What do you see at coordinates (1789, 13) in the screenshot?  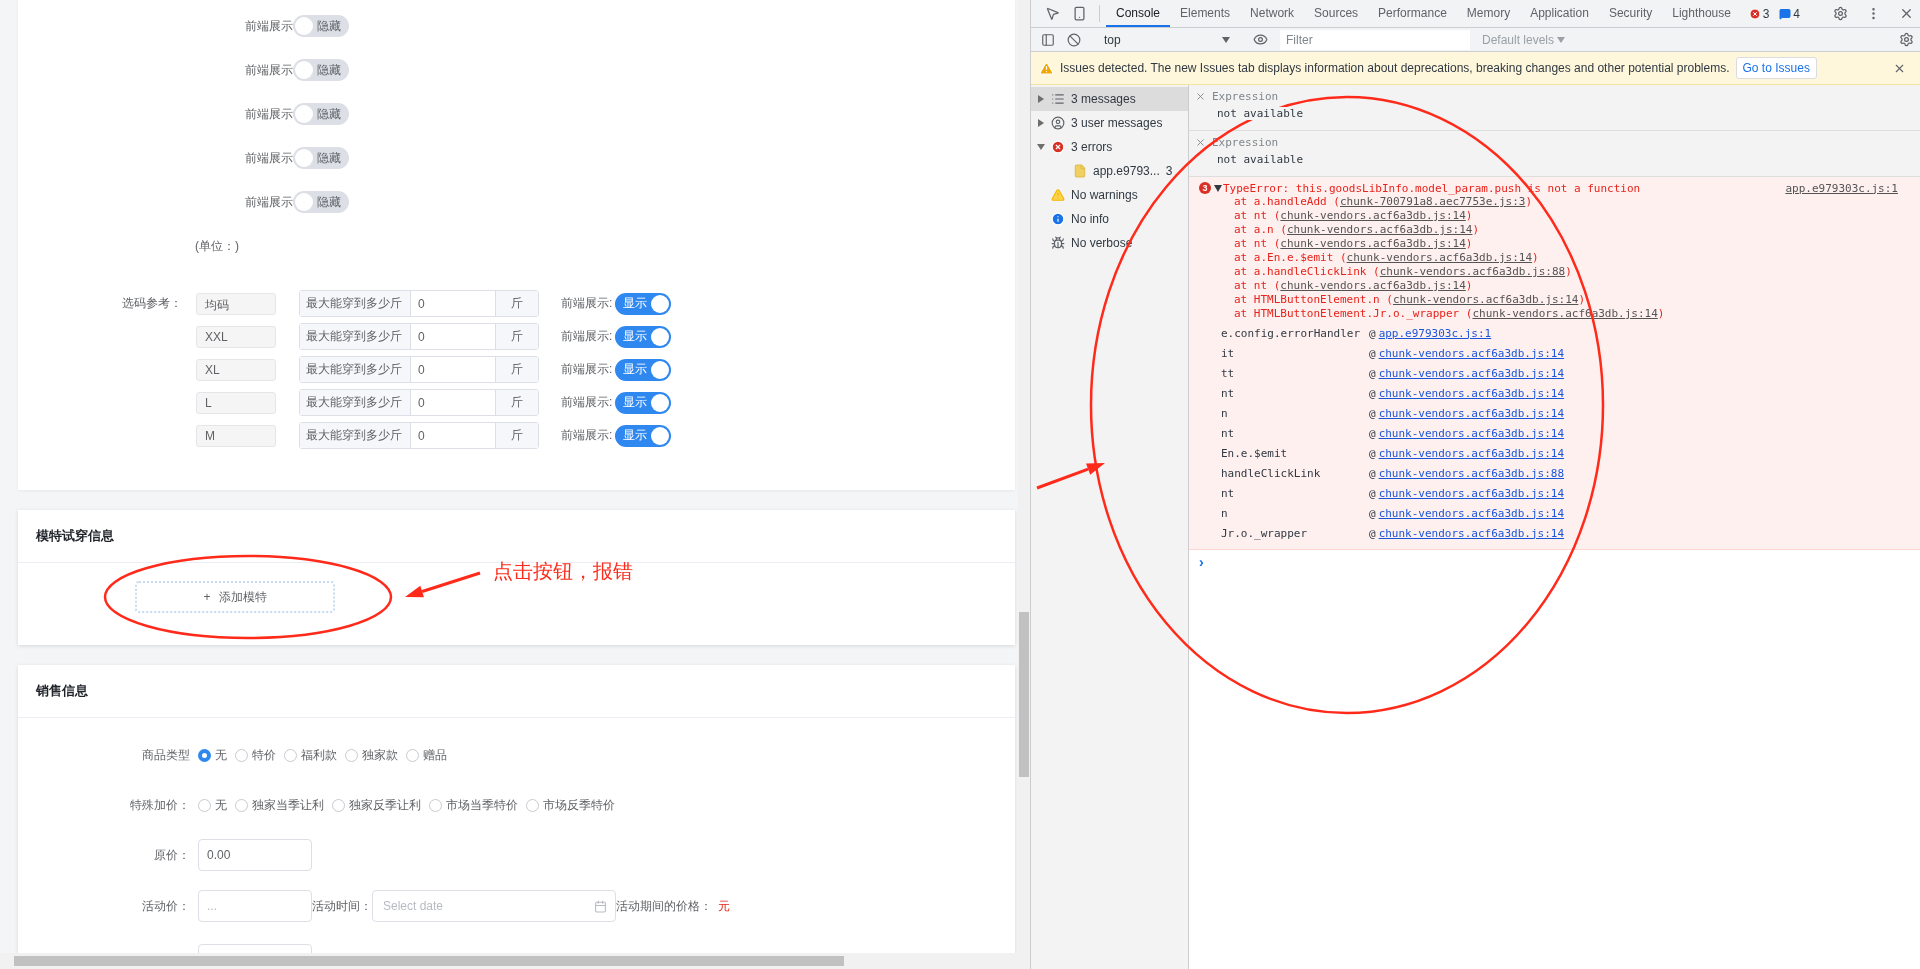 I see `message-count: 4` at bounding box center [1789, 13].